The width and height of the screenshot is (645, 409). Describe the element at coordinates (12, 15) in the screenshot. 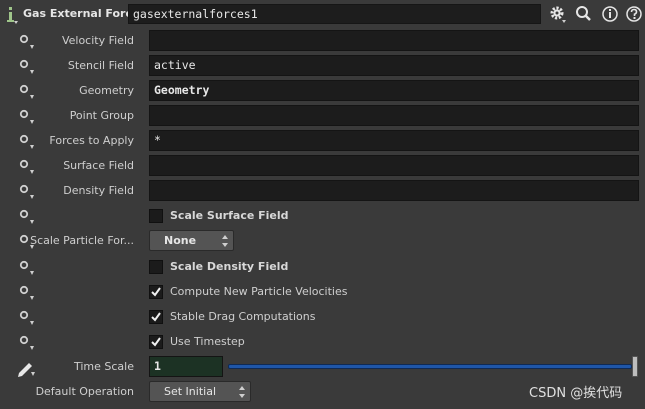

I see `node-info-icon` at that location.